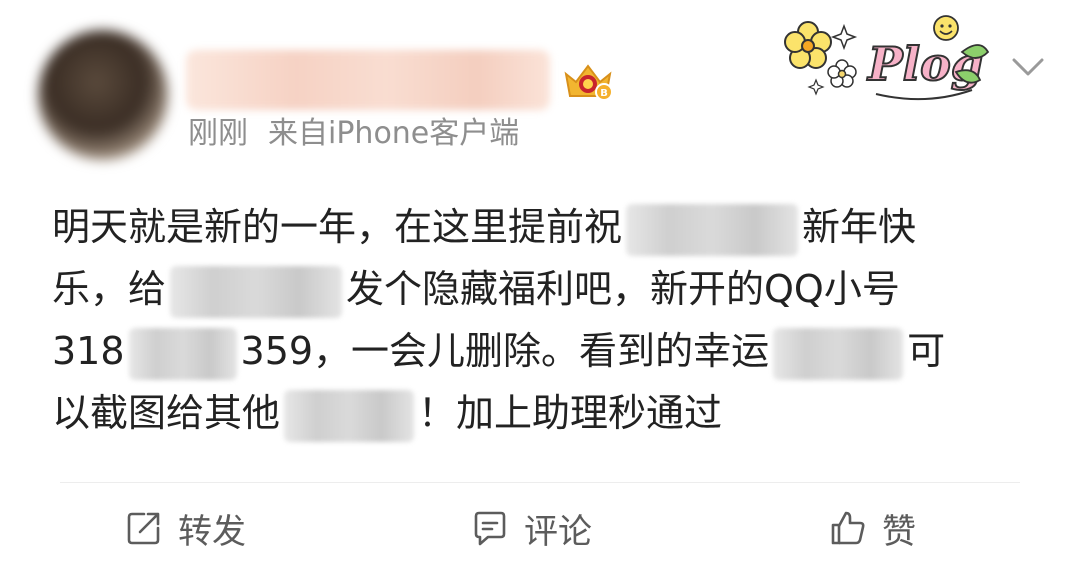 The height and width of the screenshot is (571, 1080). Describe the element at coordinates (490, 528) in the screenshot. I see `comment-icon` at that location.